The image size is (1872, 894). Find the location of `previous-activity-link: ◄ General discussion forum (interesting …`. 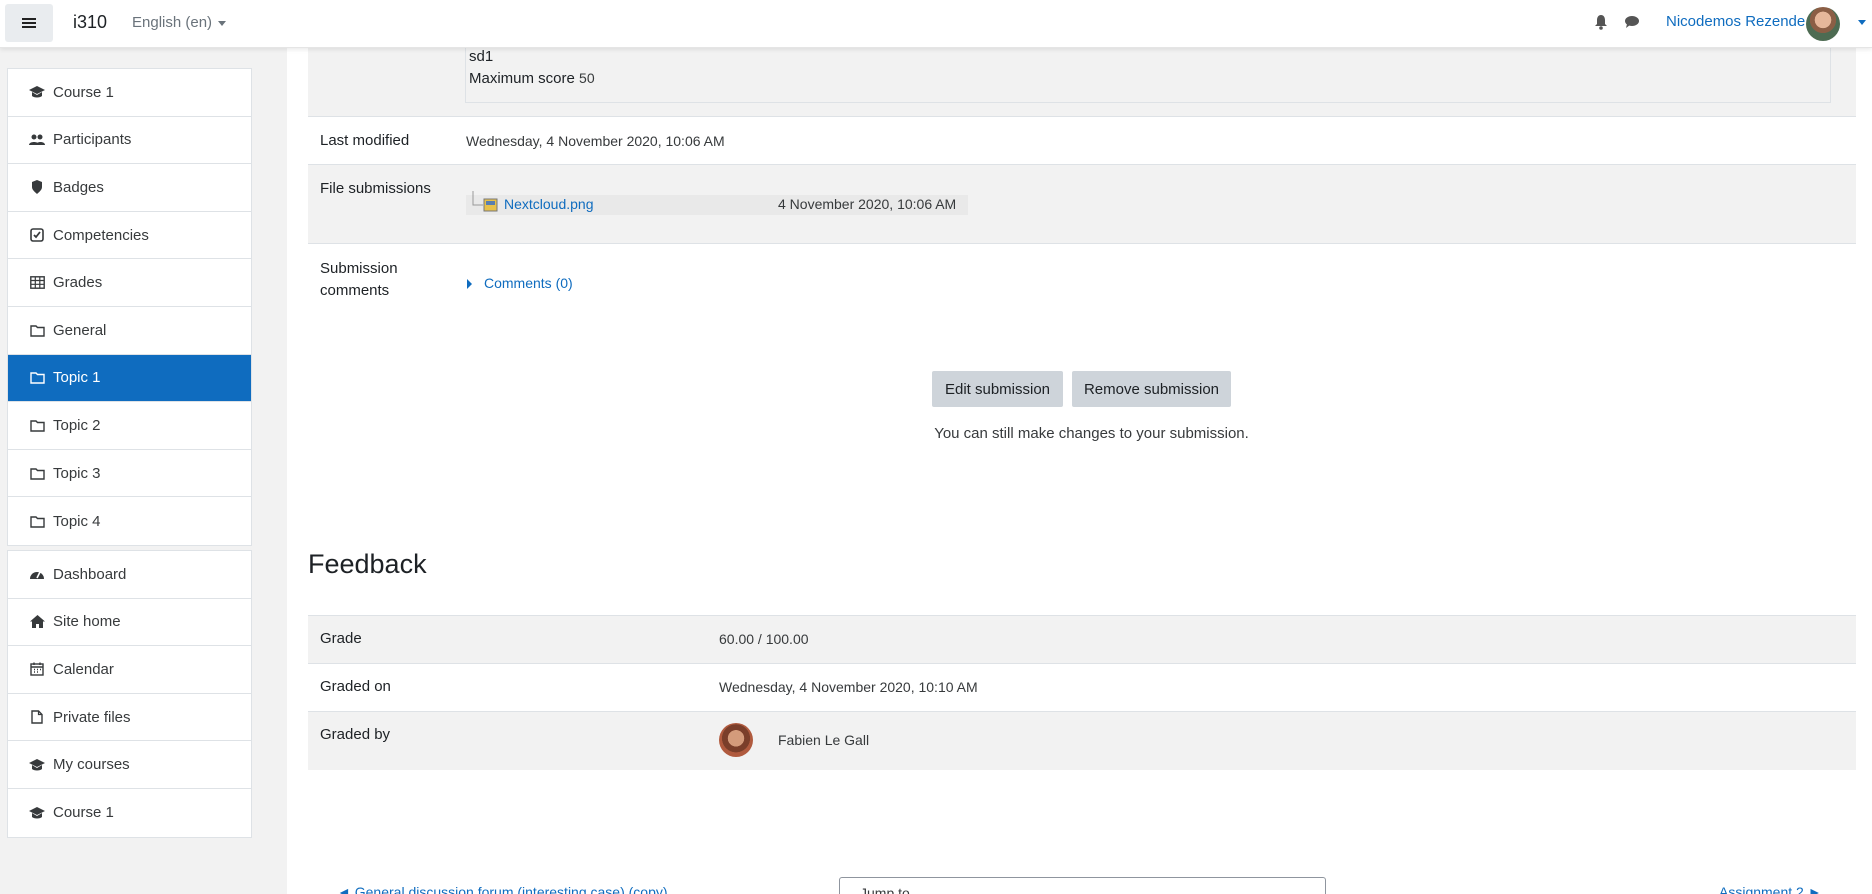

previous-activity-link: ◄ General discussion forum (interesting … is located at coordinates (502, 889).